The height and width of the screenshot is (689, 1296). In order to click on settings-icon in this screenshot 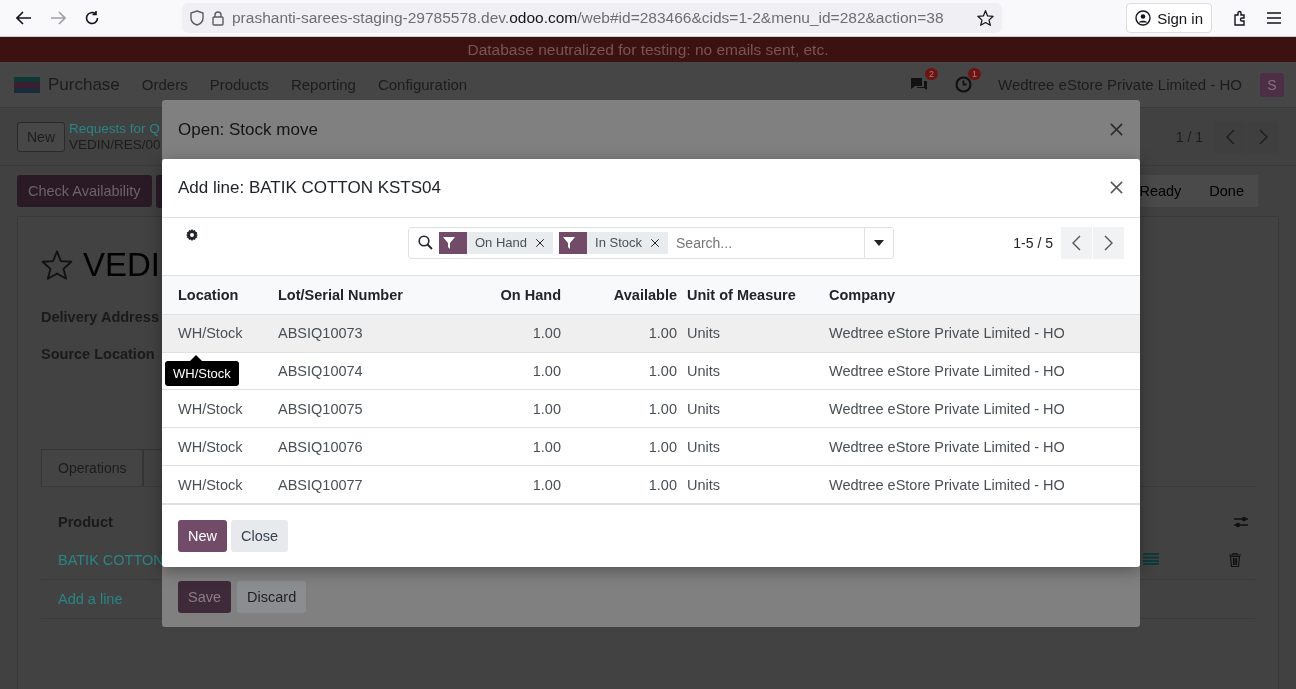, I will do `click(192, 234)`.